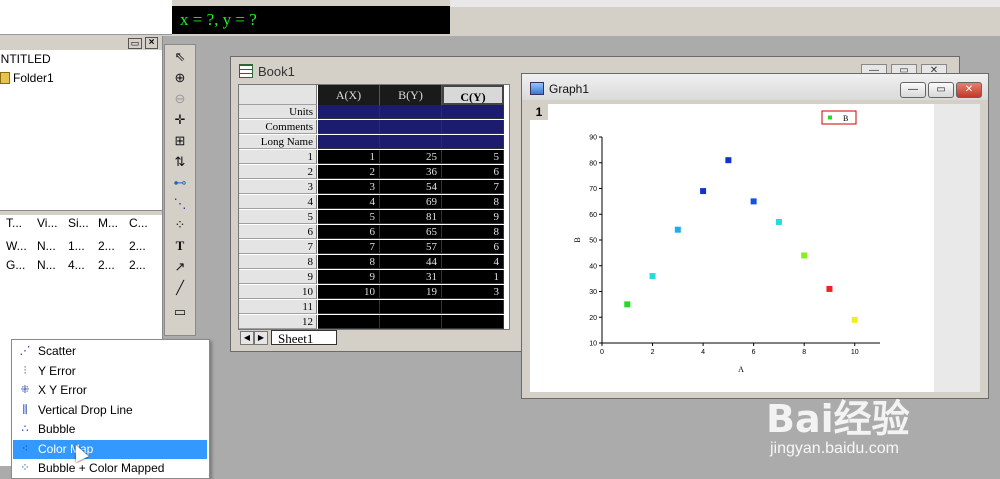 This screenshot has width=1000, height=479. What do you see at coordinates (411, 172) in the screenshot?
I see `table-cell: 36` at bounding box center [411, 172].